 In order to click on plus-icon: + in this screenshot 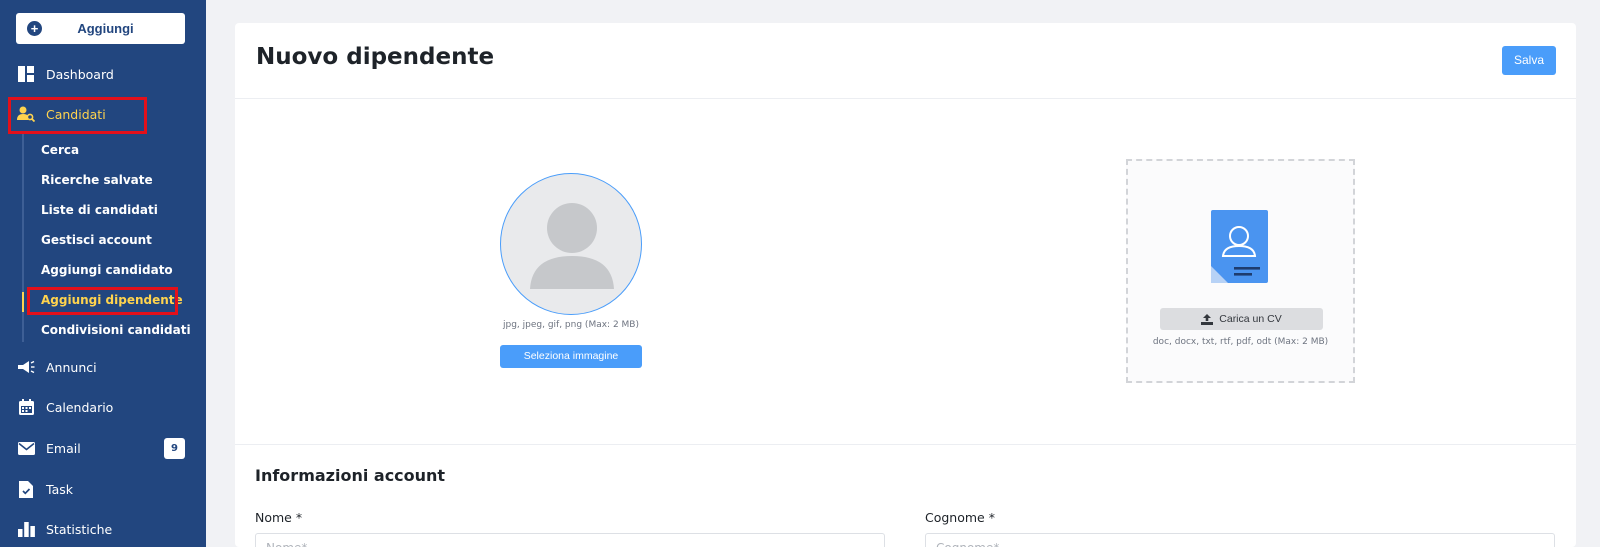, I will do `click(34, 28)`.